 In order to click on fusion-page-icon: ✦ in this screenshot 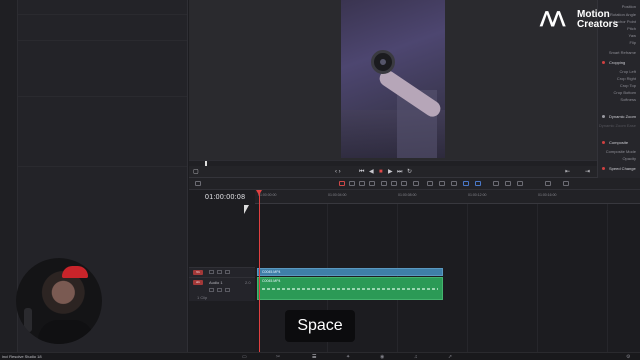, I will do `click(348, 357)`.